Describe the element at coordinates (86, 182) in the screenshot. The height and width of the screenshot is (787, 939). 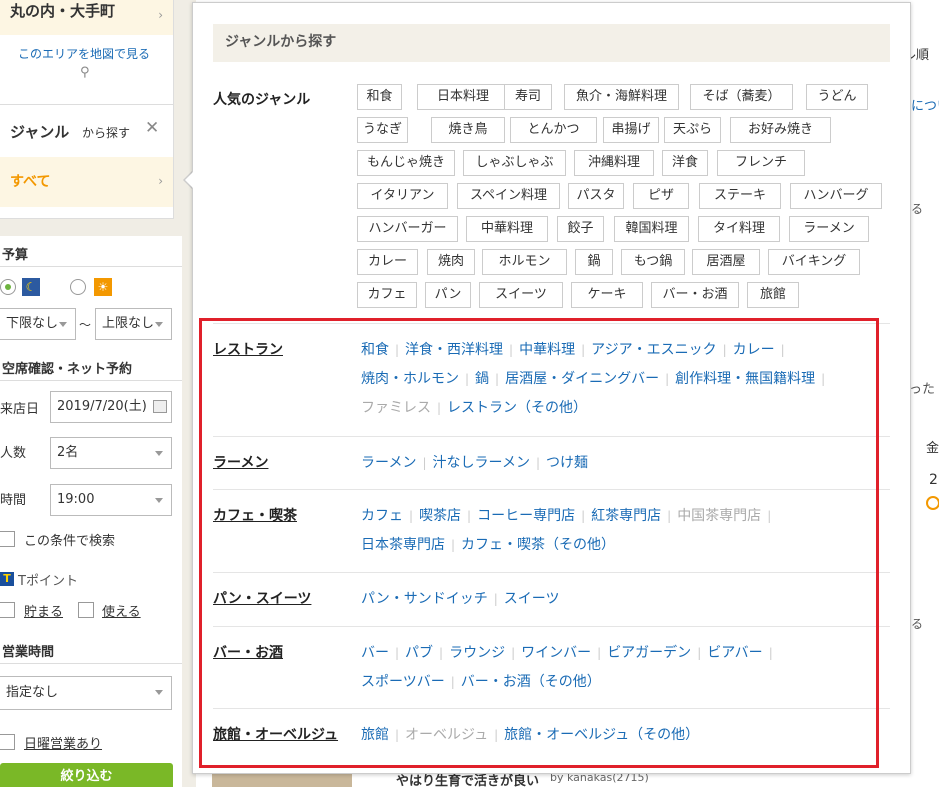
I see `genre-value-row: すべて ›` at that location.